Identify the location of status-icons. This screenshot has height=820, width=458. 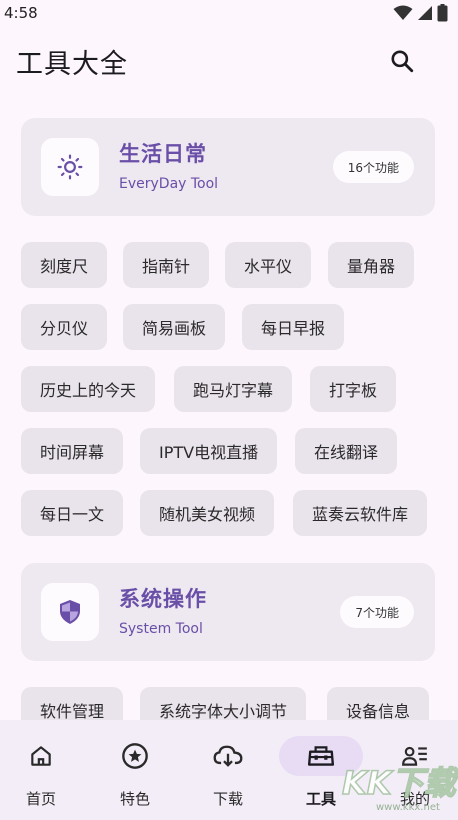
(420, 13).